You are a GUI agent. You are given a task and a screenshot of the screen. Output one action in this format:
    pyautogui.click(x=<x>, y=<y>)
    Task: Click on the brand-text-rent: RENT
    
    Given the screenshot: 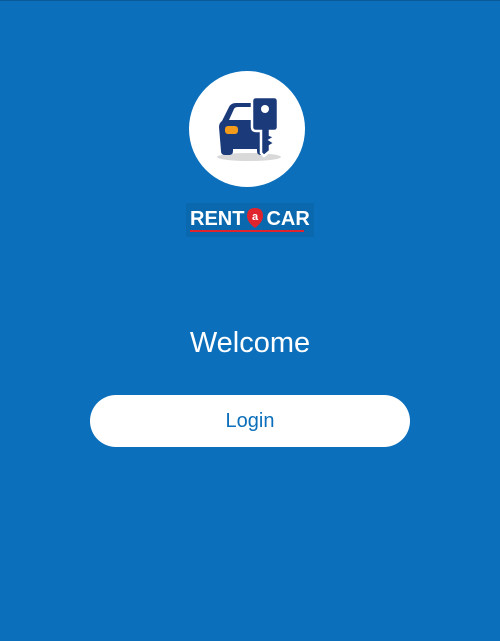 What is the action you would take?
    pyautogui.click(x=217, y=219)
    